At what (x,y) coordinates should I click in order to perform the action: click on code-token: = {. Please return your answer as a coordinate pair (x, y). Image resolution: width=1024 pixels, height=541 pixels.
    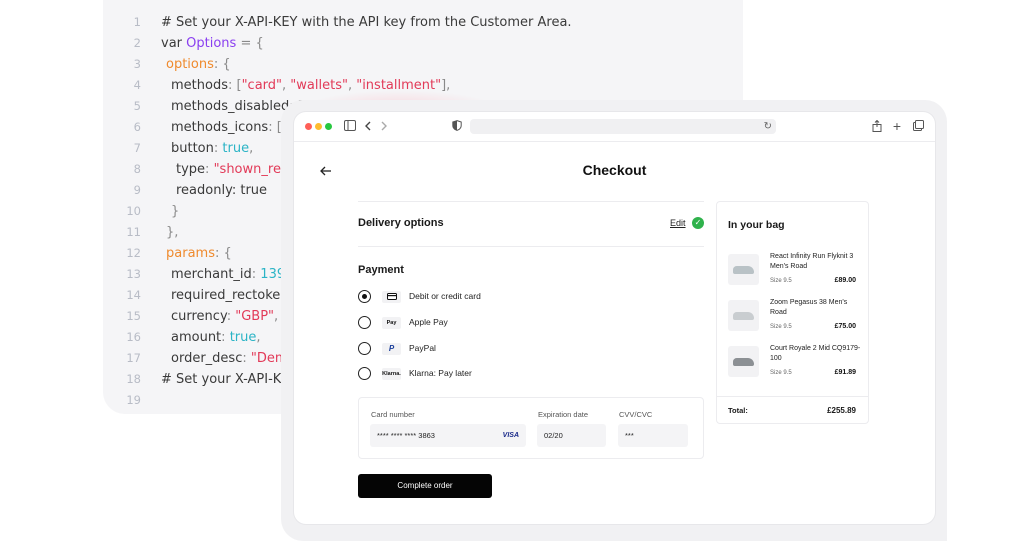
    Looking at the image, I should click on (250, 43).